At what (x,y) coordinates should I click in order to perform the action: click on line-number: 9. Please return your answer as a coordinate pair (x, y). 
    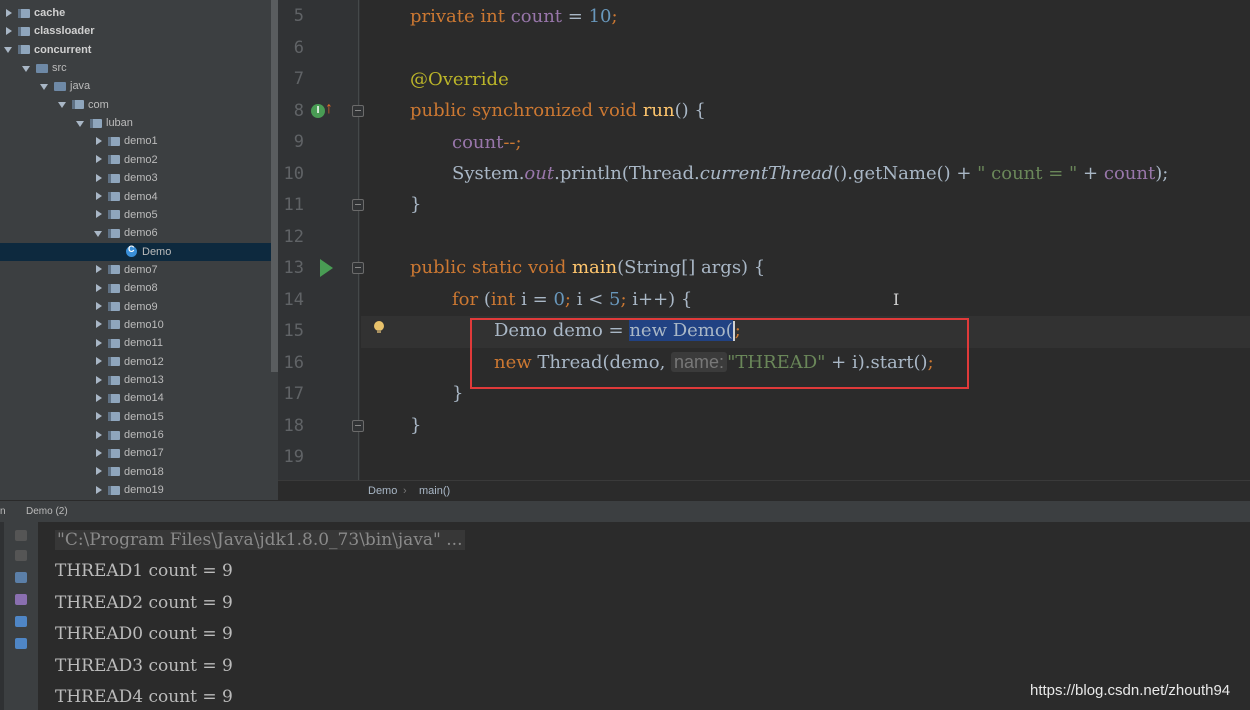
    Looking at the image, I should click on (298, 142).